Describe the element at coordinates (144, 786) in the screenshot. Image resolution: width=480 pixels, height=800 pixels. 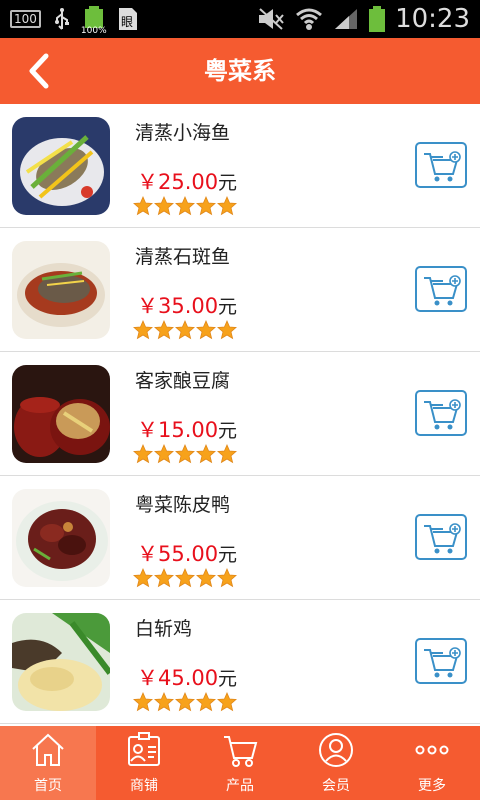
I see `nav-shop-label: 商铺` at that location.